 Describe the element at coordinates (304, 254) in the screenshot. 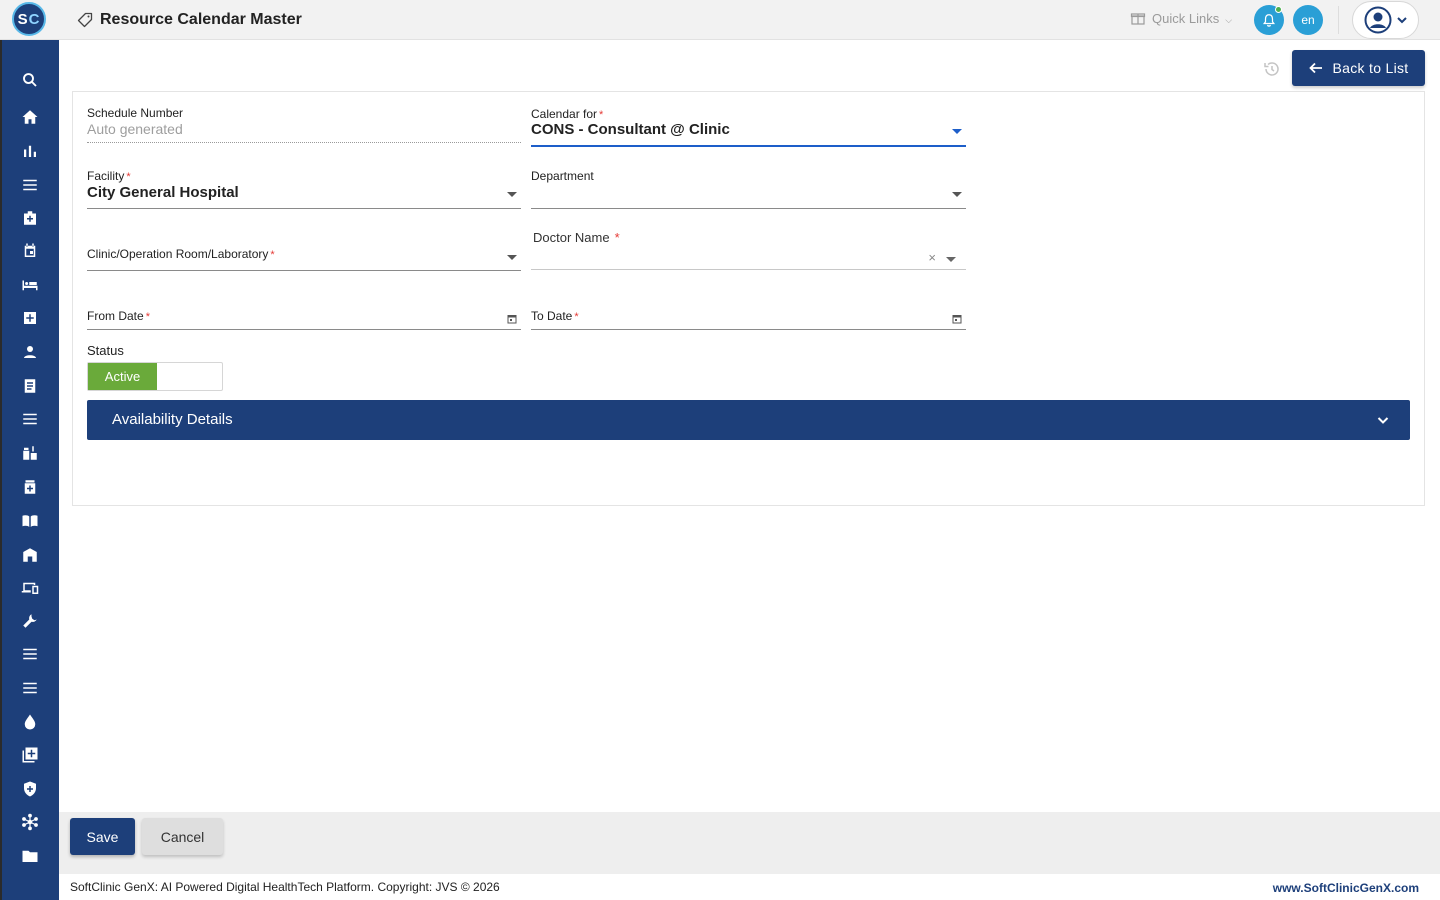

I see `clinic-label-wrap: Clinic/Operation Room/Laboratory *` at that location.